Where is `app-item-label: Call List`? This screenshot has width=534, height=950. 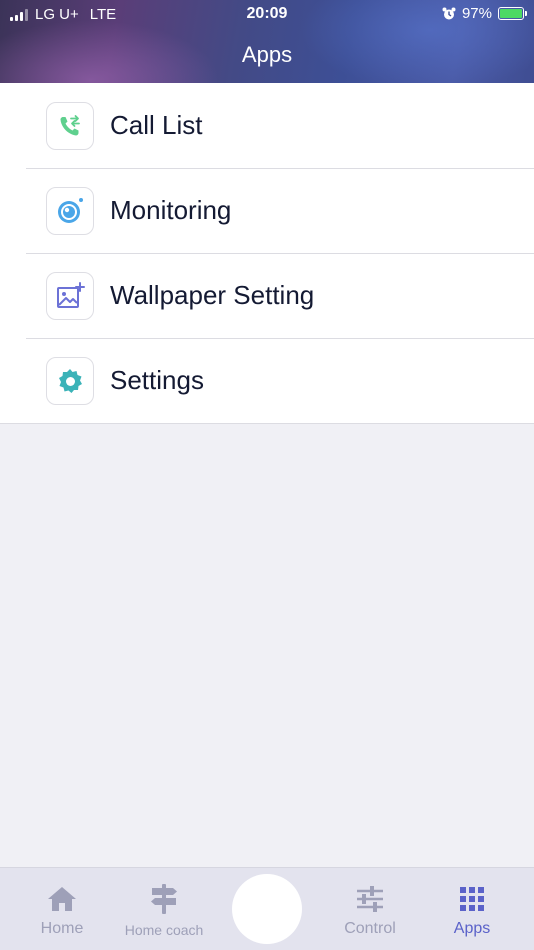 app-item-label: Call List is located at coordinates (156, 125).